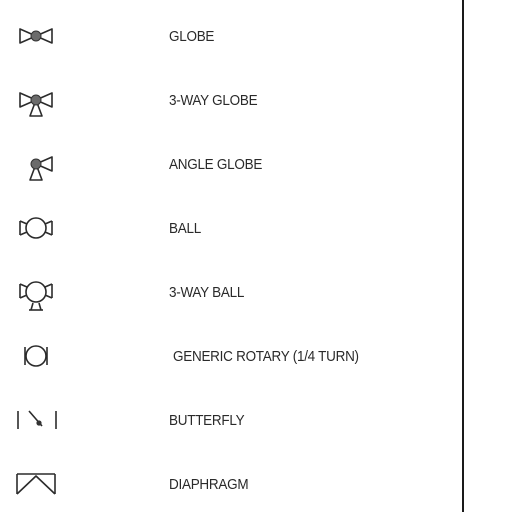  I want to click on ball-valve-icon, so click(36, 228).